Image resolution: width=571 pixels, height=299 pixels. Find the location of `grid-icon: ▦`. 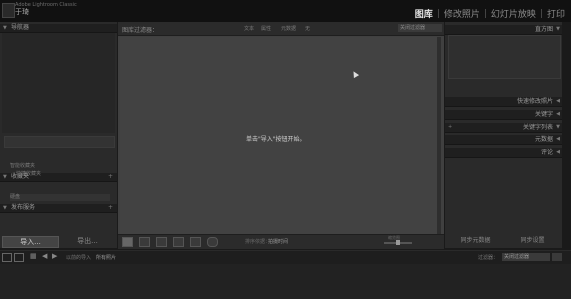

grid-icon: ▦ is located at coordinates (34, 256).